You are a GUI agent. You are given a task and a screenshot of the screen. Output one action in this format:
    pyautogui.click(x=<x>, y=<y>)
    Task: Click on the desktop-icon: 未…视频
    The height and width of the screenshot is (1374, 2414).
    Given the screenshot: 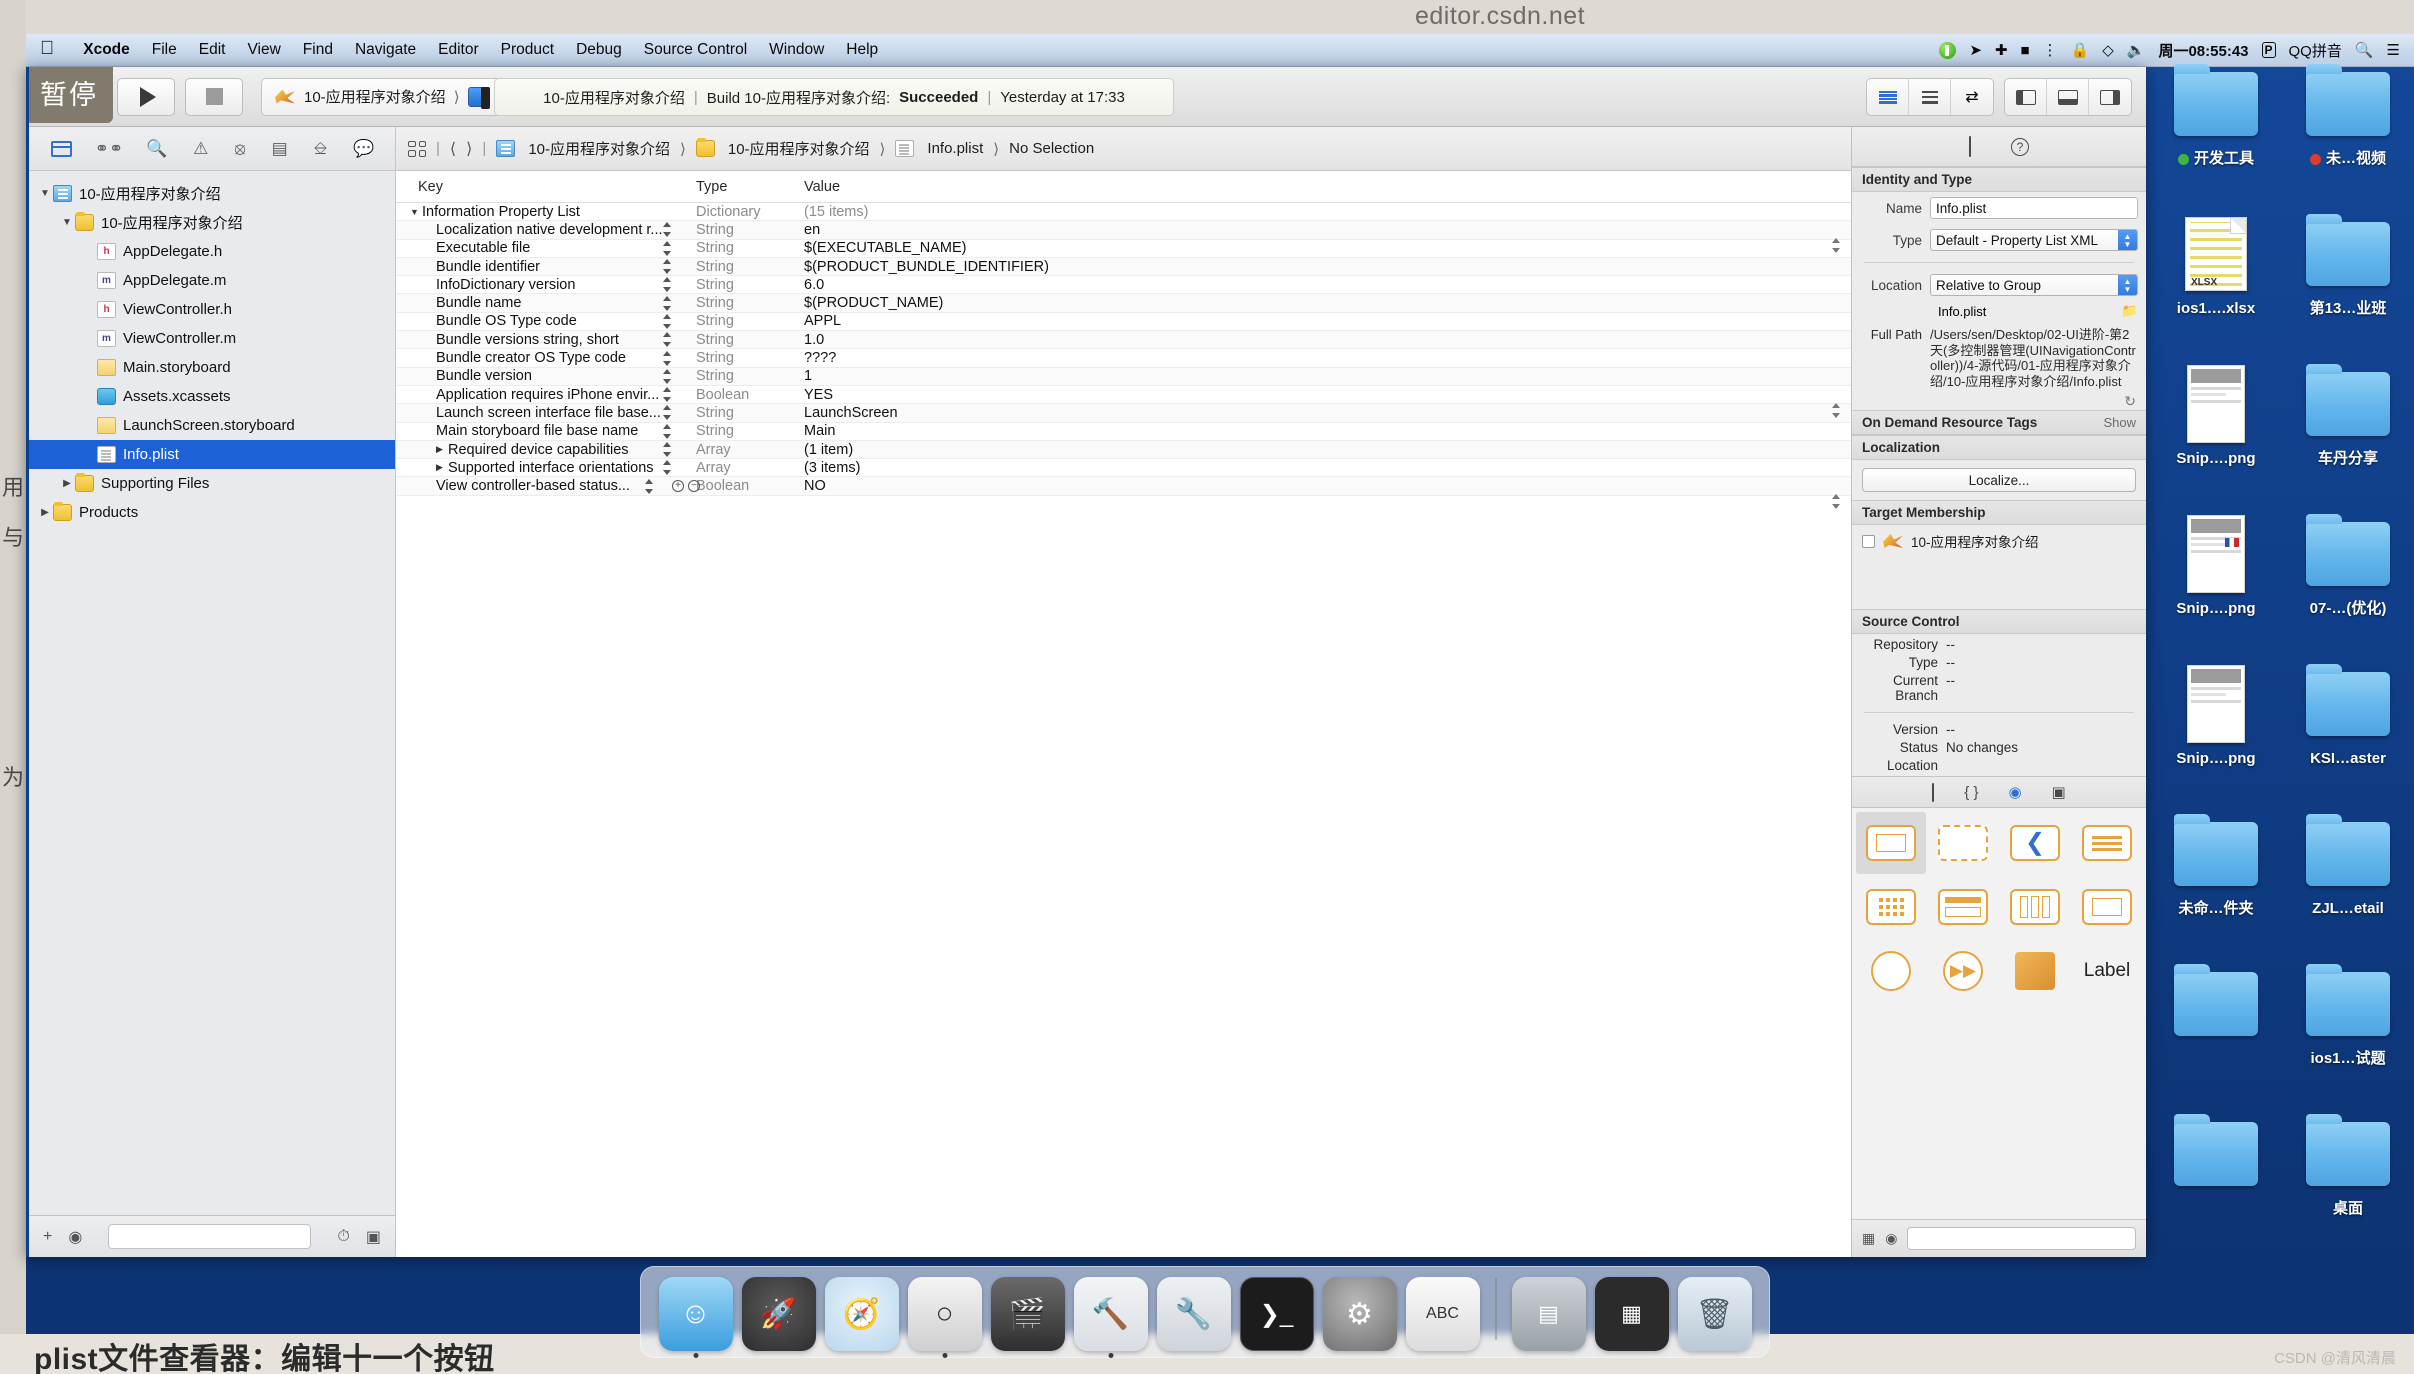 What is the action you would take?
    pyautogui.click(x=2348, y=125)
    